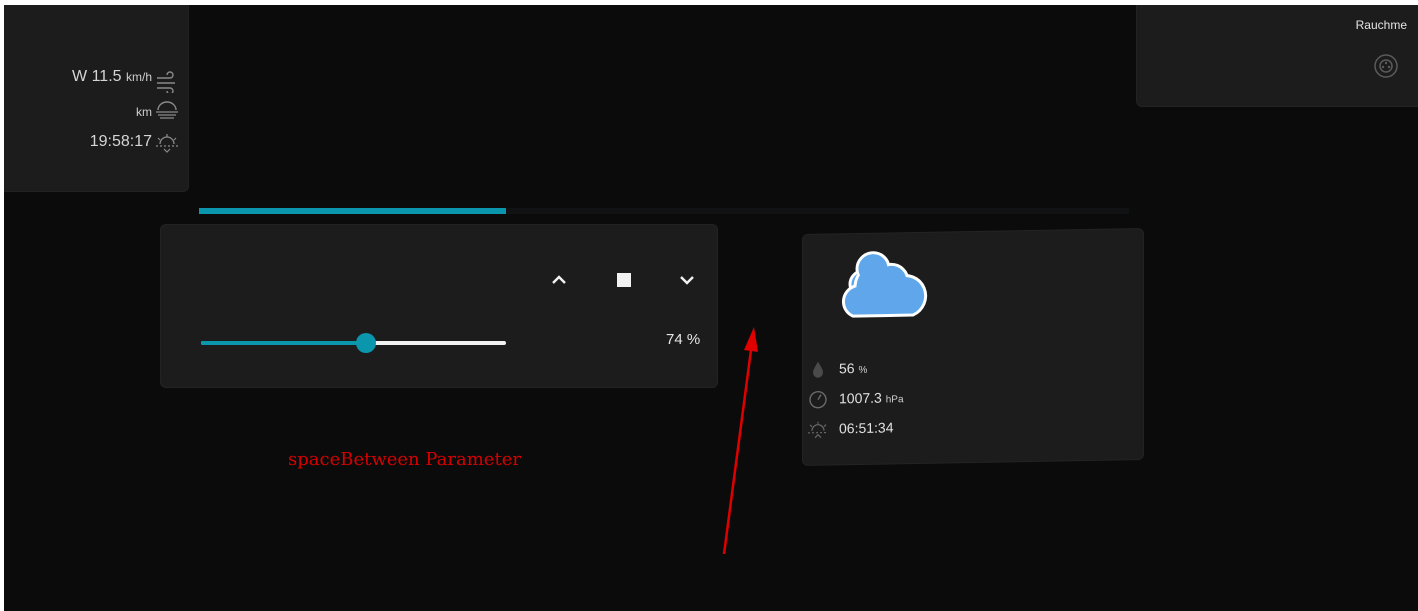 The height and width of the screenshot is (611, 1418). What do you see at coordinates (439, 306) in the screenshot?
I see `shutter-card: 74 %` at bounding box center [439, 306].